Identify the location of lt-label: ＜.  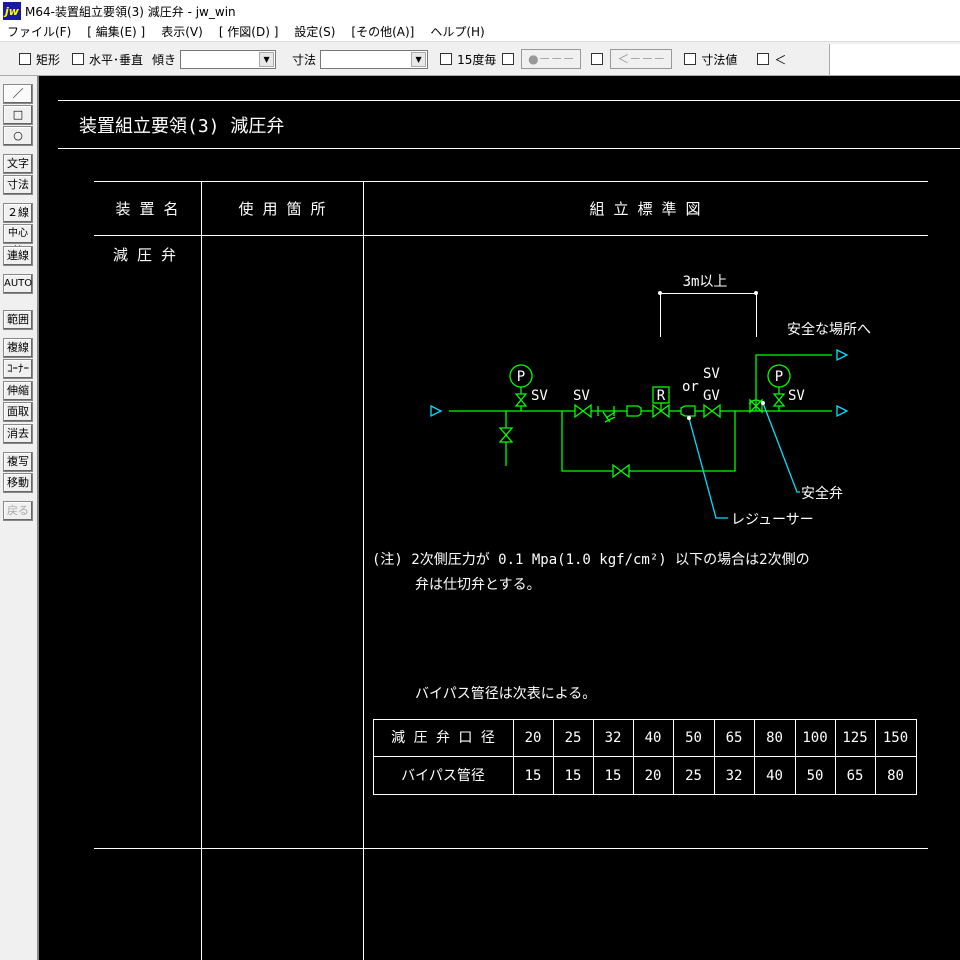
(780, 59).